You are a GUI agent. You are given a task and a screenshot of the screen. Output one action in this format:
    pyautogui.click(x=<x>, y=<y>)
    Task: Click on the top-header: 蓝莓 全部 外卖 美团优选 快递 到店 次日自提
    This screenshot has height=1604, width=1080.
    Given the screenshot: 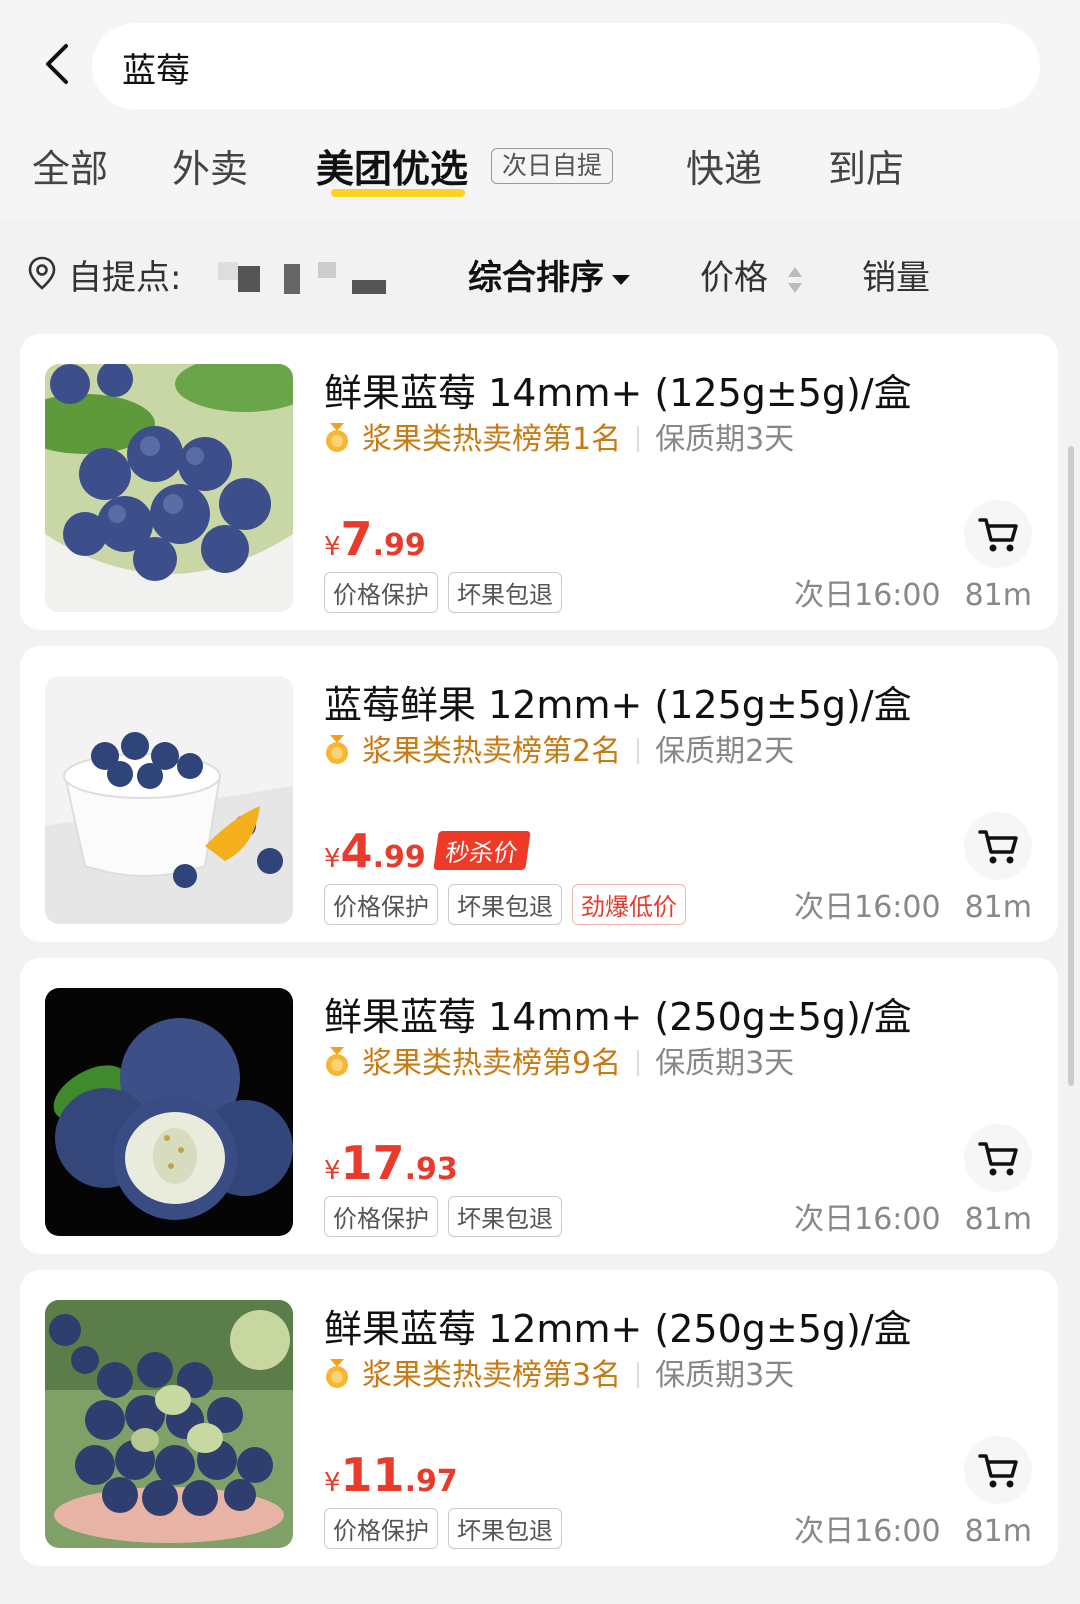 What is the action you would take?
    pyautogui.click(x=540, y=109)
    